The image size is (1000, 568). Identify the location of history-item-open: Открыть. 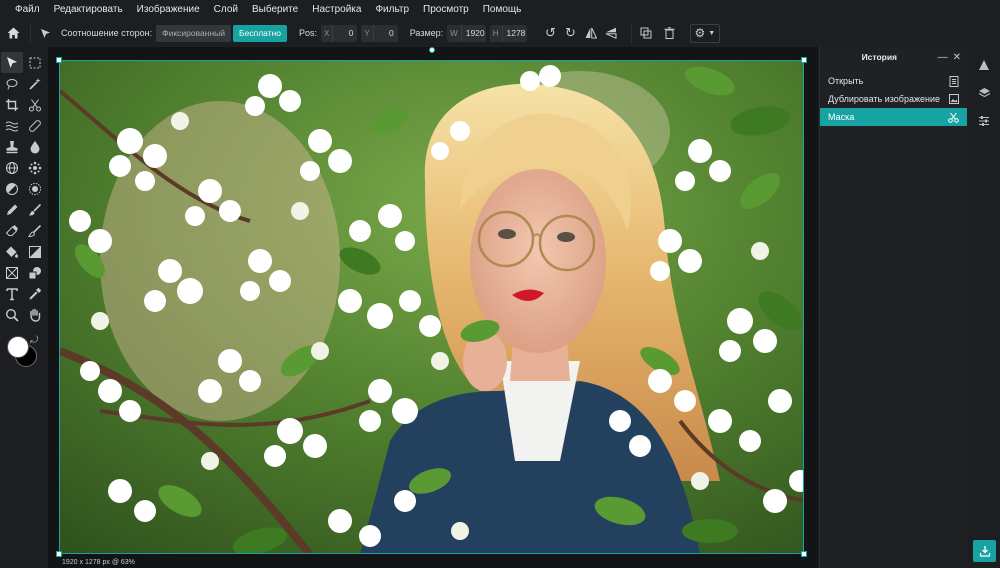
(893, 81).